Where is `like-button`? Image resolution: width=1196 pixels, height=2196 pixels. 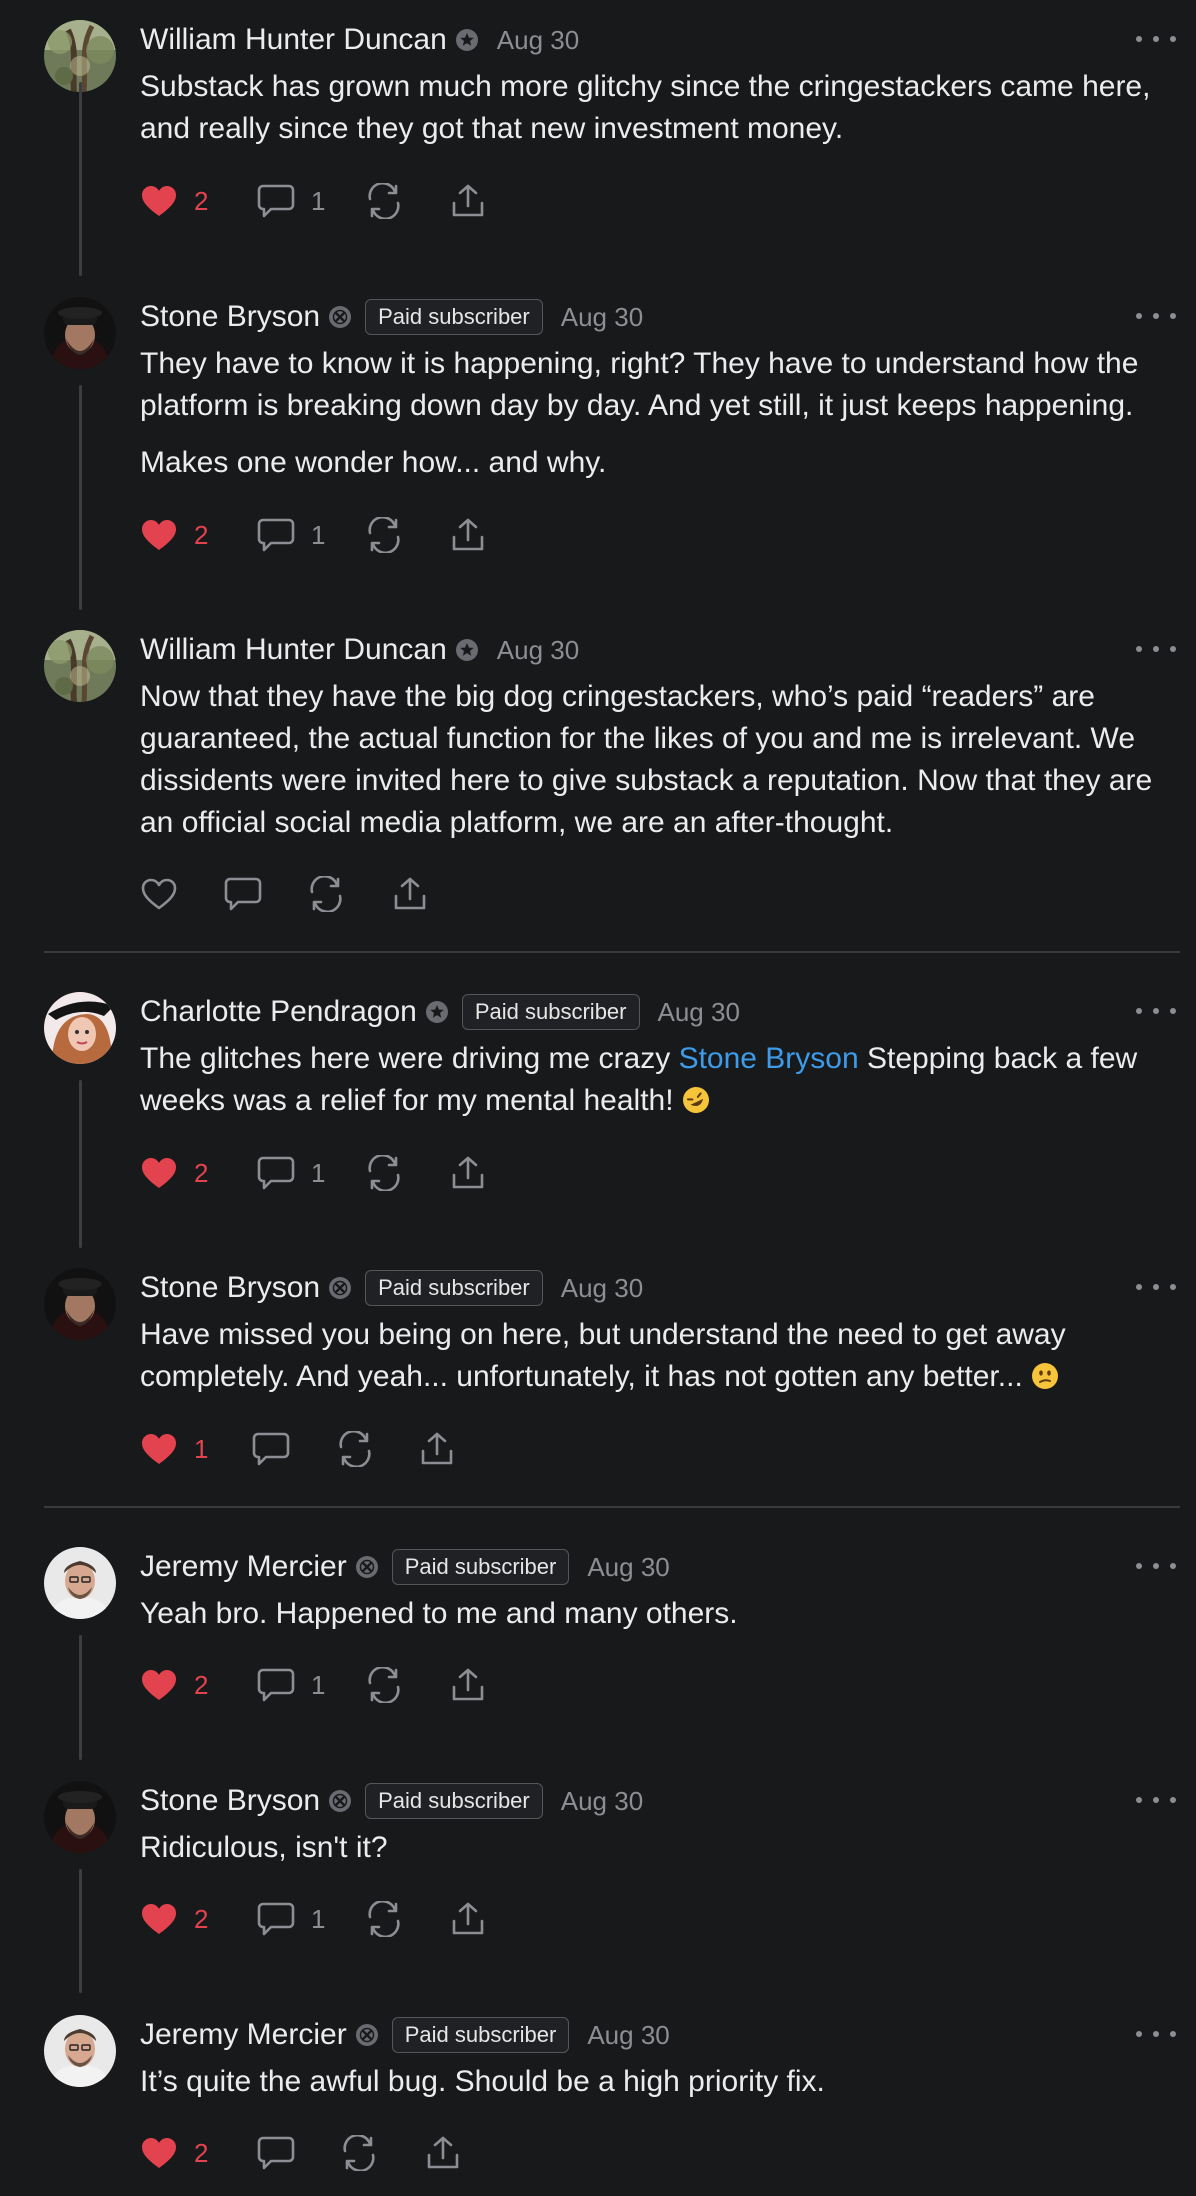
like-button is located at coordinates (159, 894).